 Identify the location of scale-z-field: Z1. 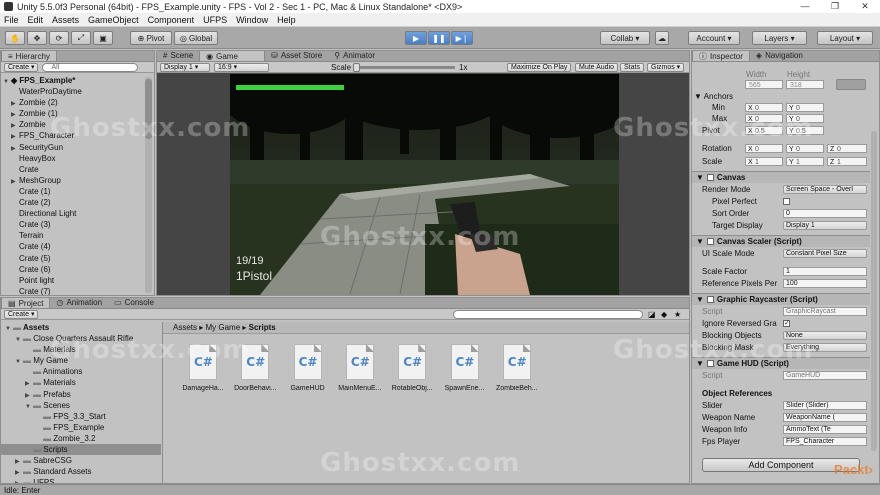
(847, 161).